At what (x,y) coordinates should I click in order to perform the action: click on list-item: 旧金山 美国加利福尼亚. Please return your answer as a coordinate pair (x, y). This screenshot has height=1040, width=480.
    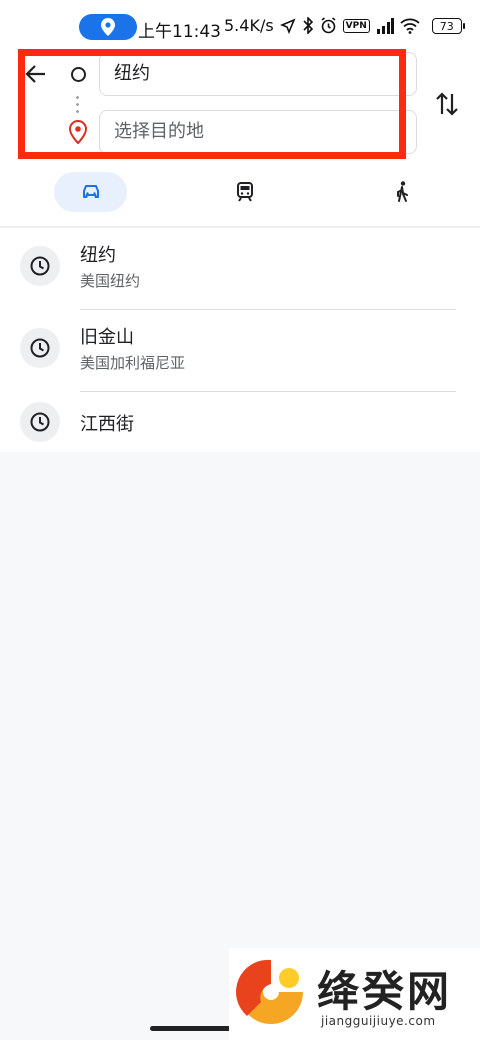
    Looking at the image, I should click on (240, 351).